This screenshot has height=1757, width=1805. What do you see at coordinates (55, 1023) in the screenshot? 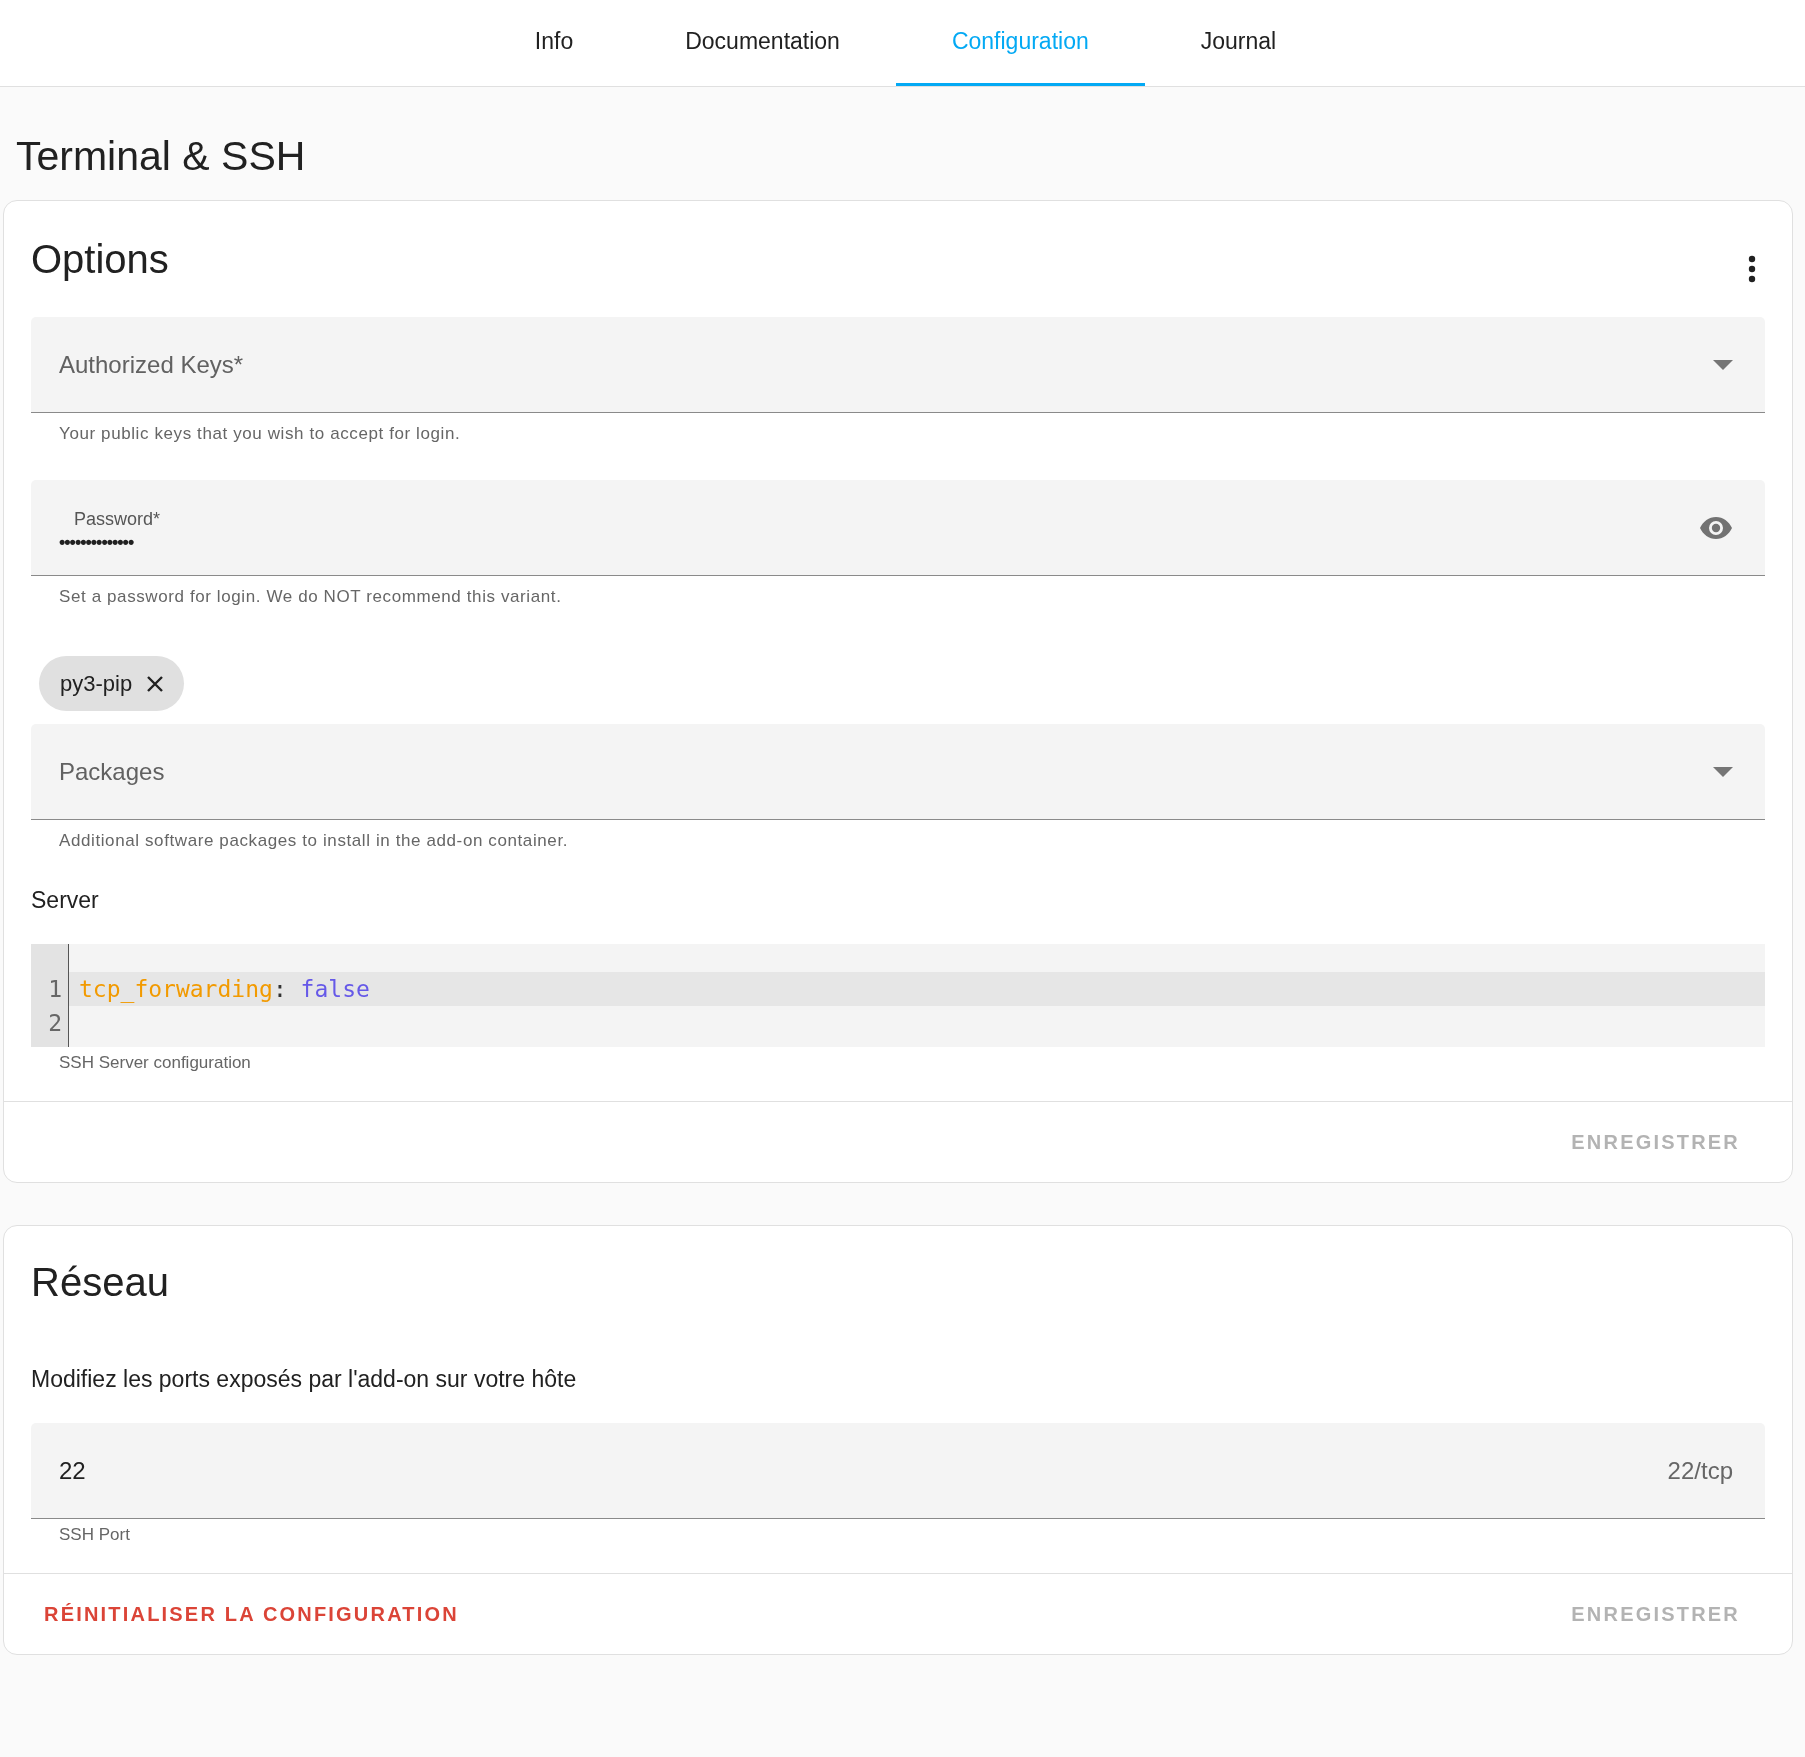
I see `line-number: 2` at bounding box center [55, 1023].